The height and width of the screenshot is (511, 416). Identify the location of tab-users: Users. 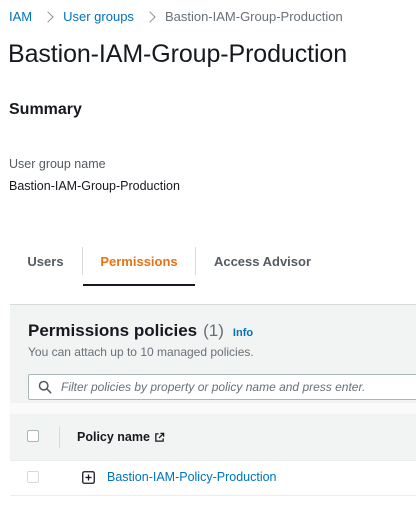
(45, 261).